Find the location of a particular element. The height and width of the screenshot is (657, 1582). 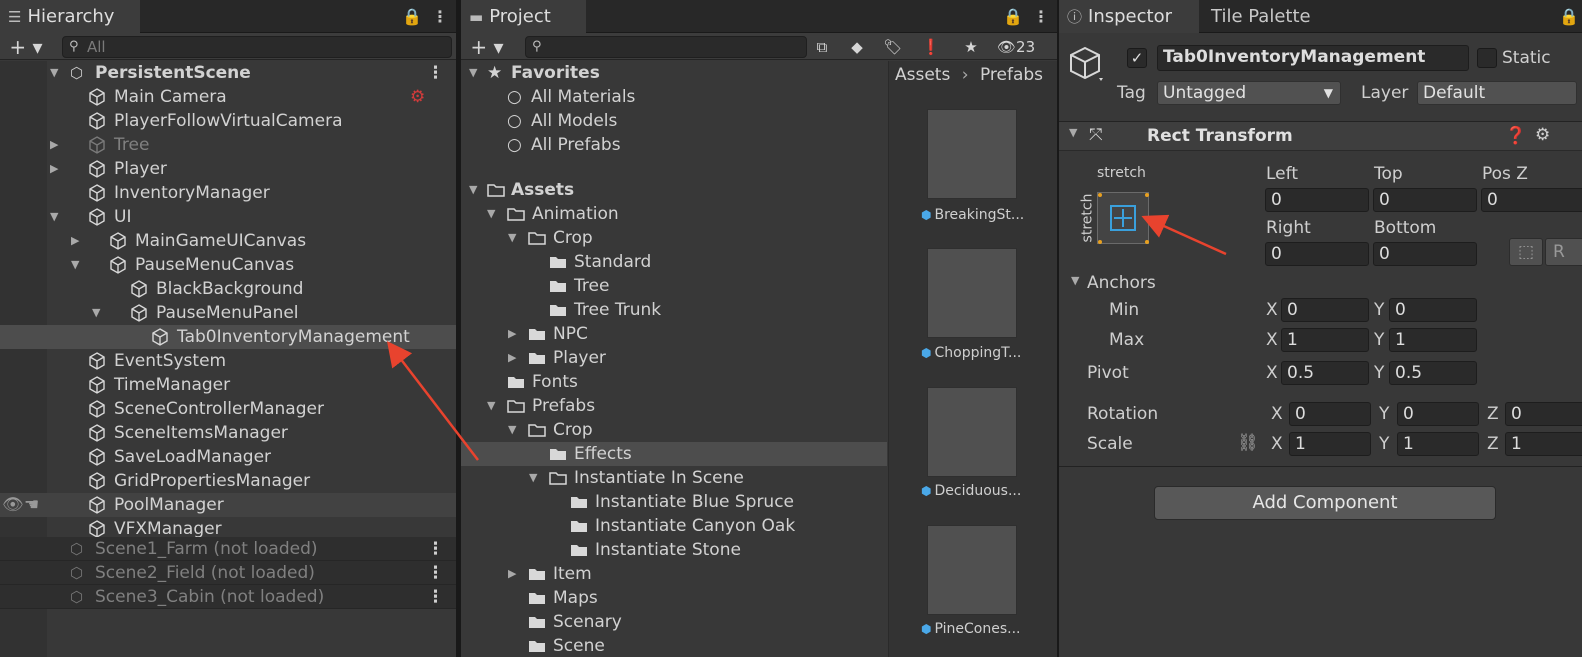

top-field: 0 is located at coordinates (1425, 200).